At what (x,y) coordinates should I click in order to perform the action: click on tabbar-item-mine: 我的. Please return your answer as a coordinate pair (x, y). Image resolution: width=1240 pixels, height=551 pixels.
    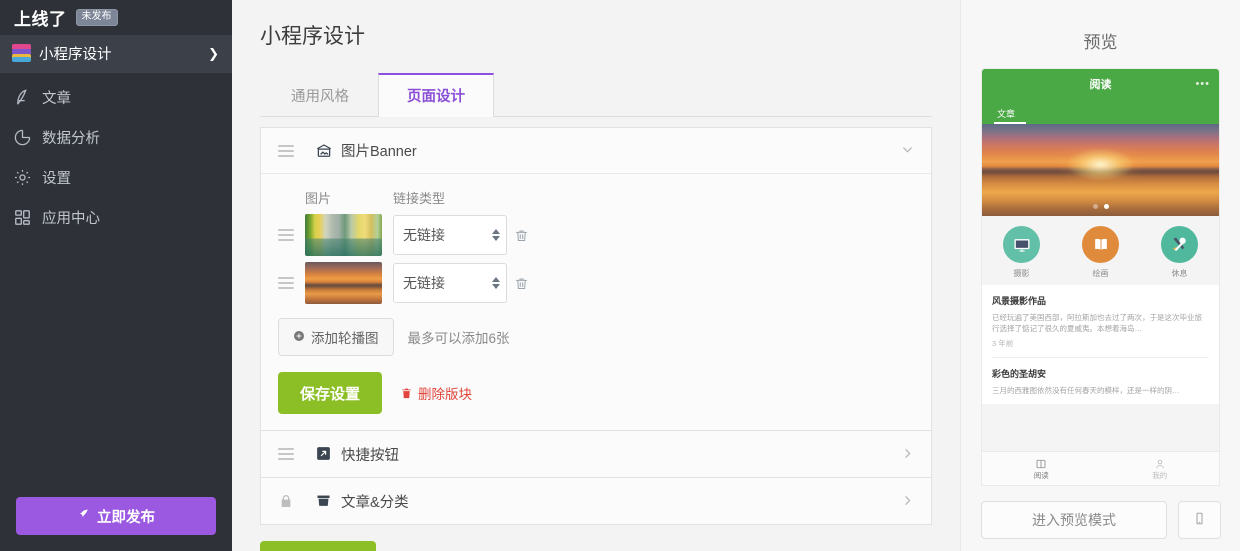
    Looking at the image, I should click on (1160, 468).